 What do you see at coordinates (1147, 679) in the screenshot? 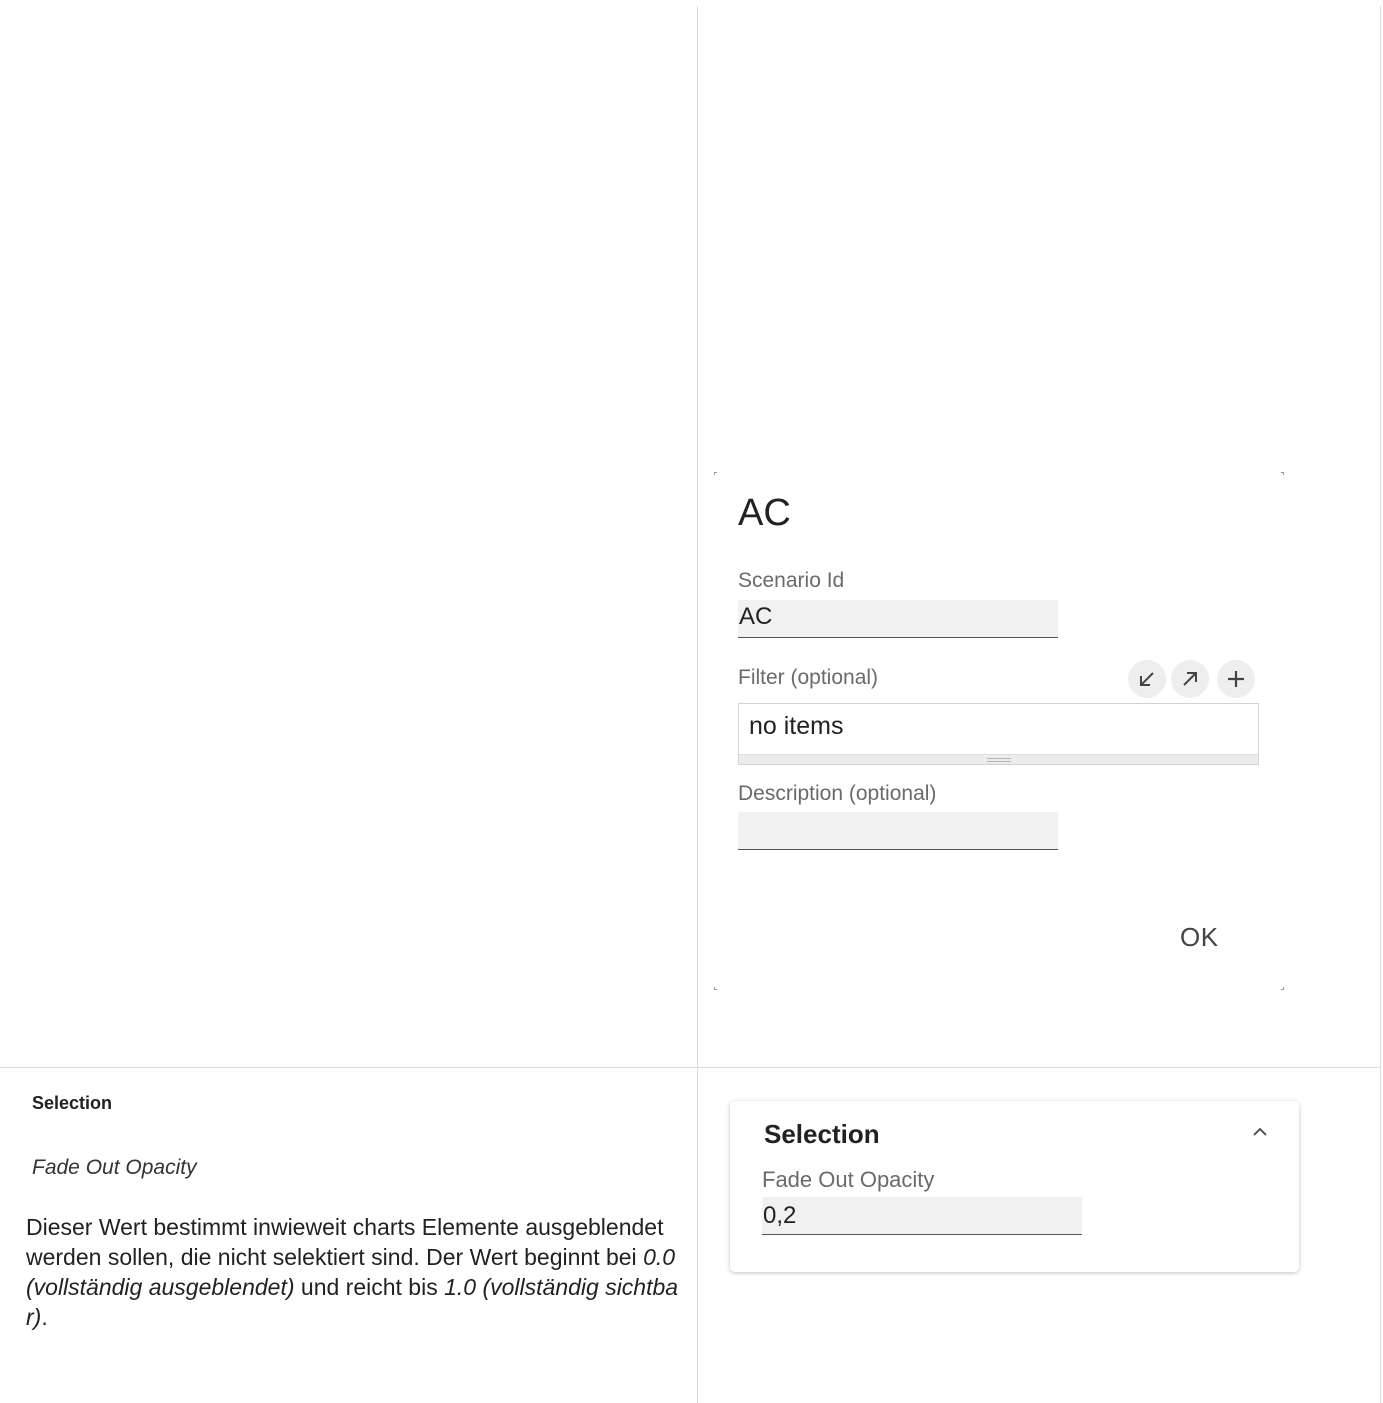
I see `collapse-icon` at bounding box center [1147, 679].